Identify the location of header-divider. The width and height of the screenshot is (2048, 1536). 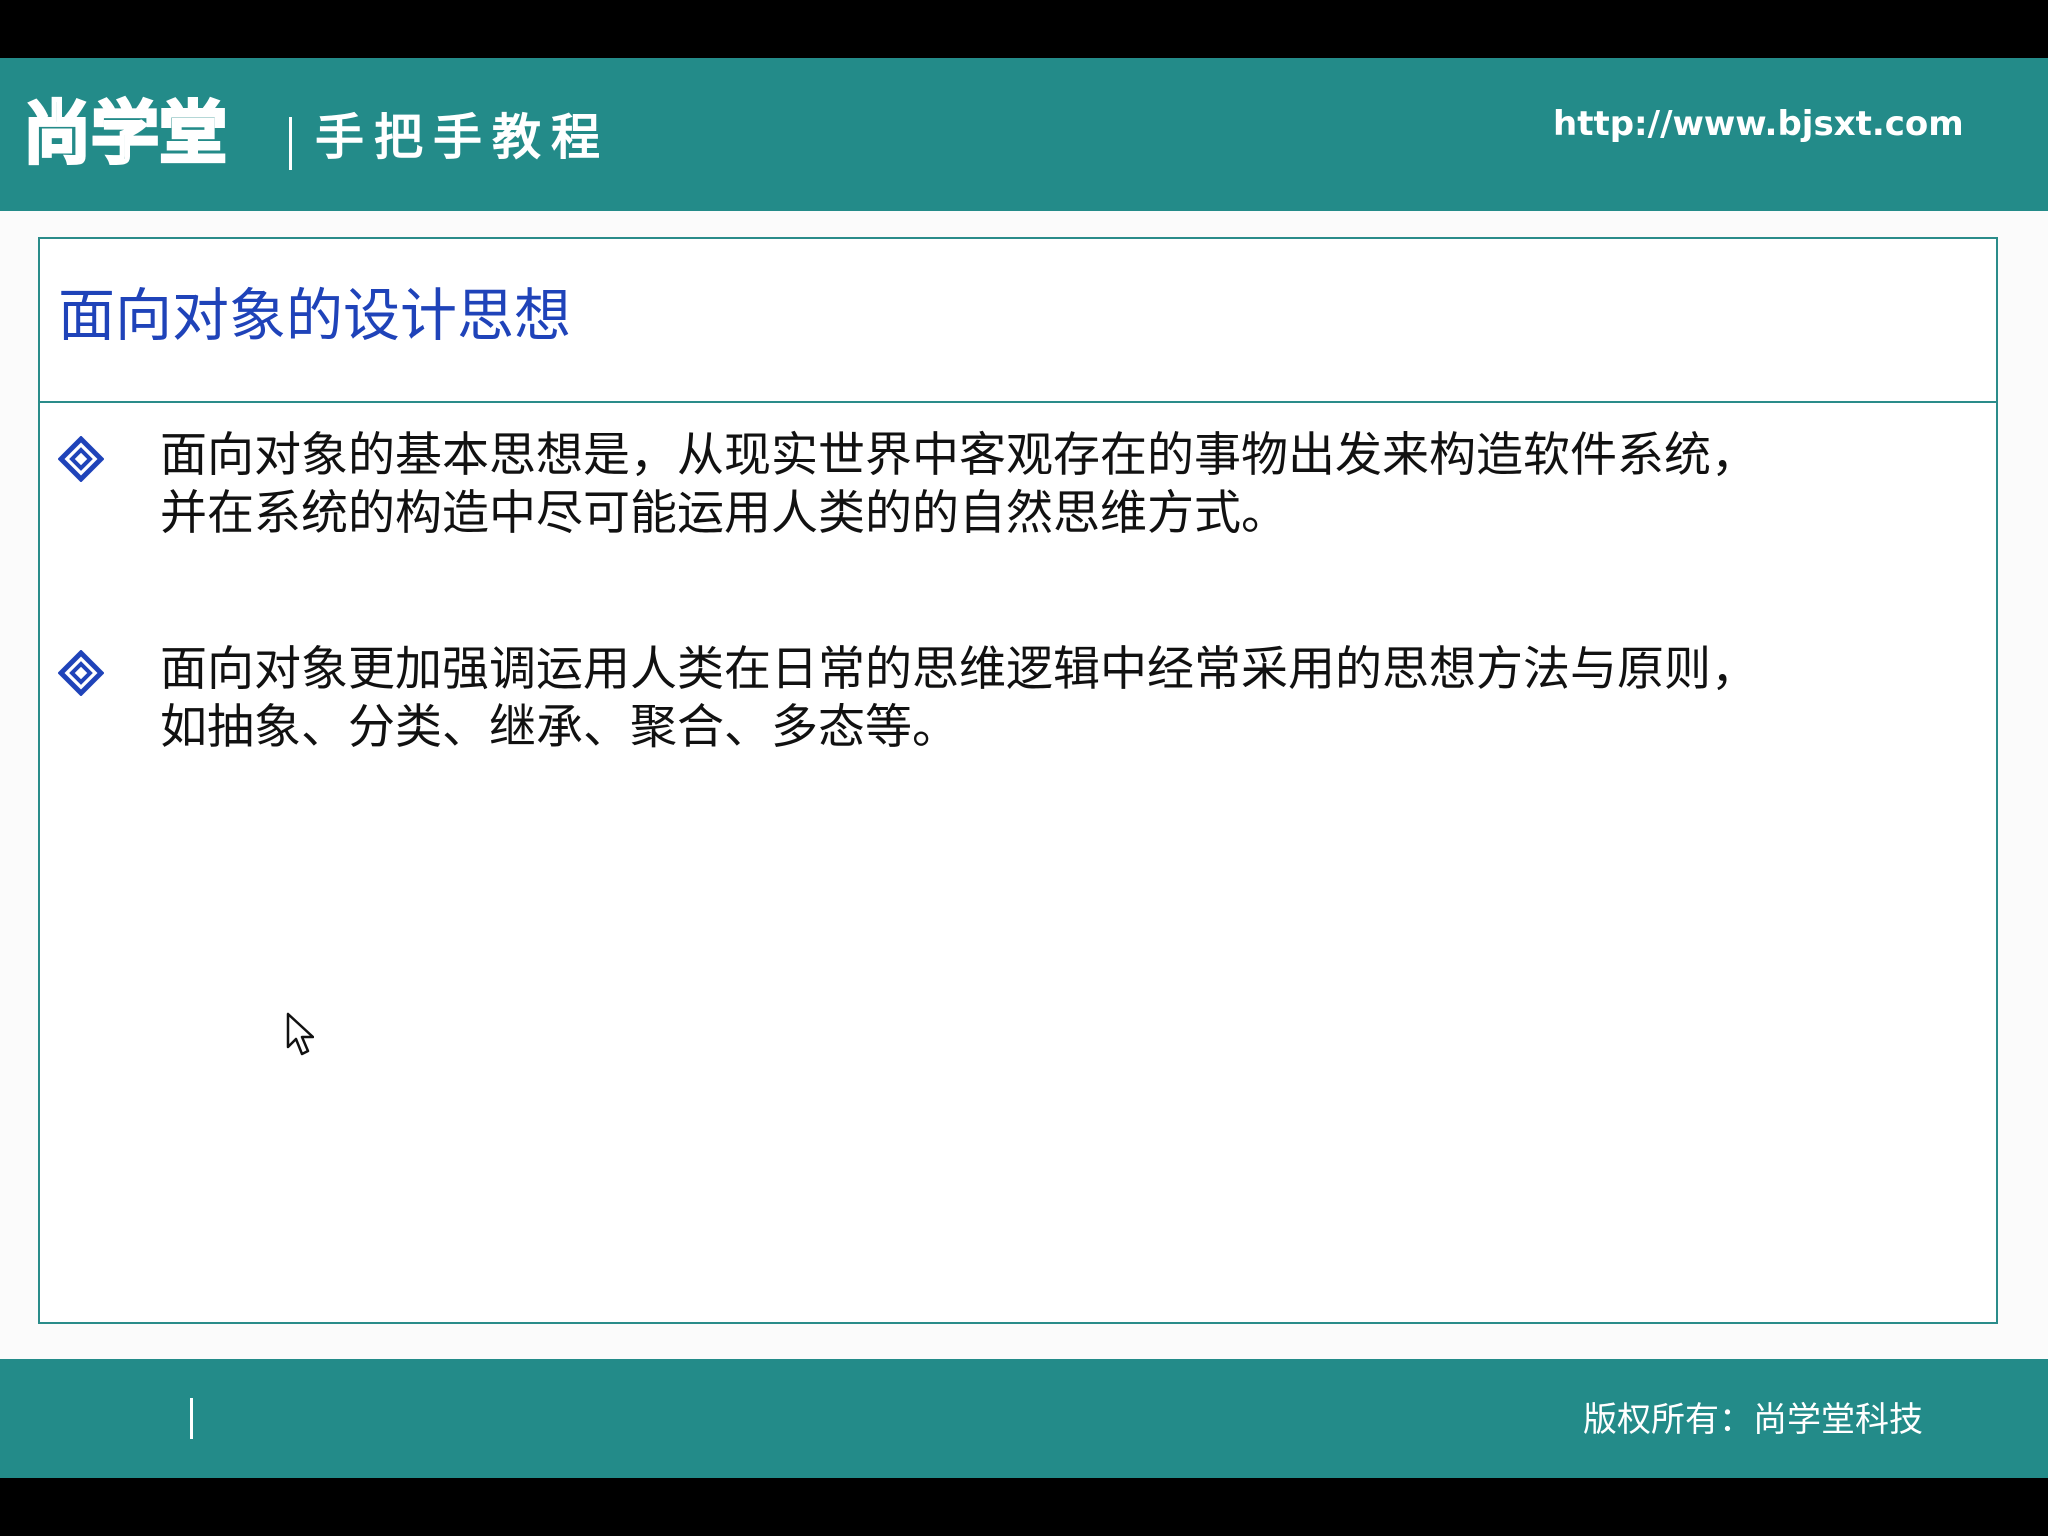
(290, 143).